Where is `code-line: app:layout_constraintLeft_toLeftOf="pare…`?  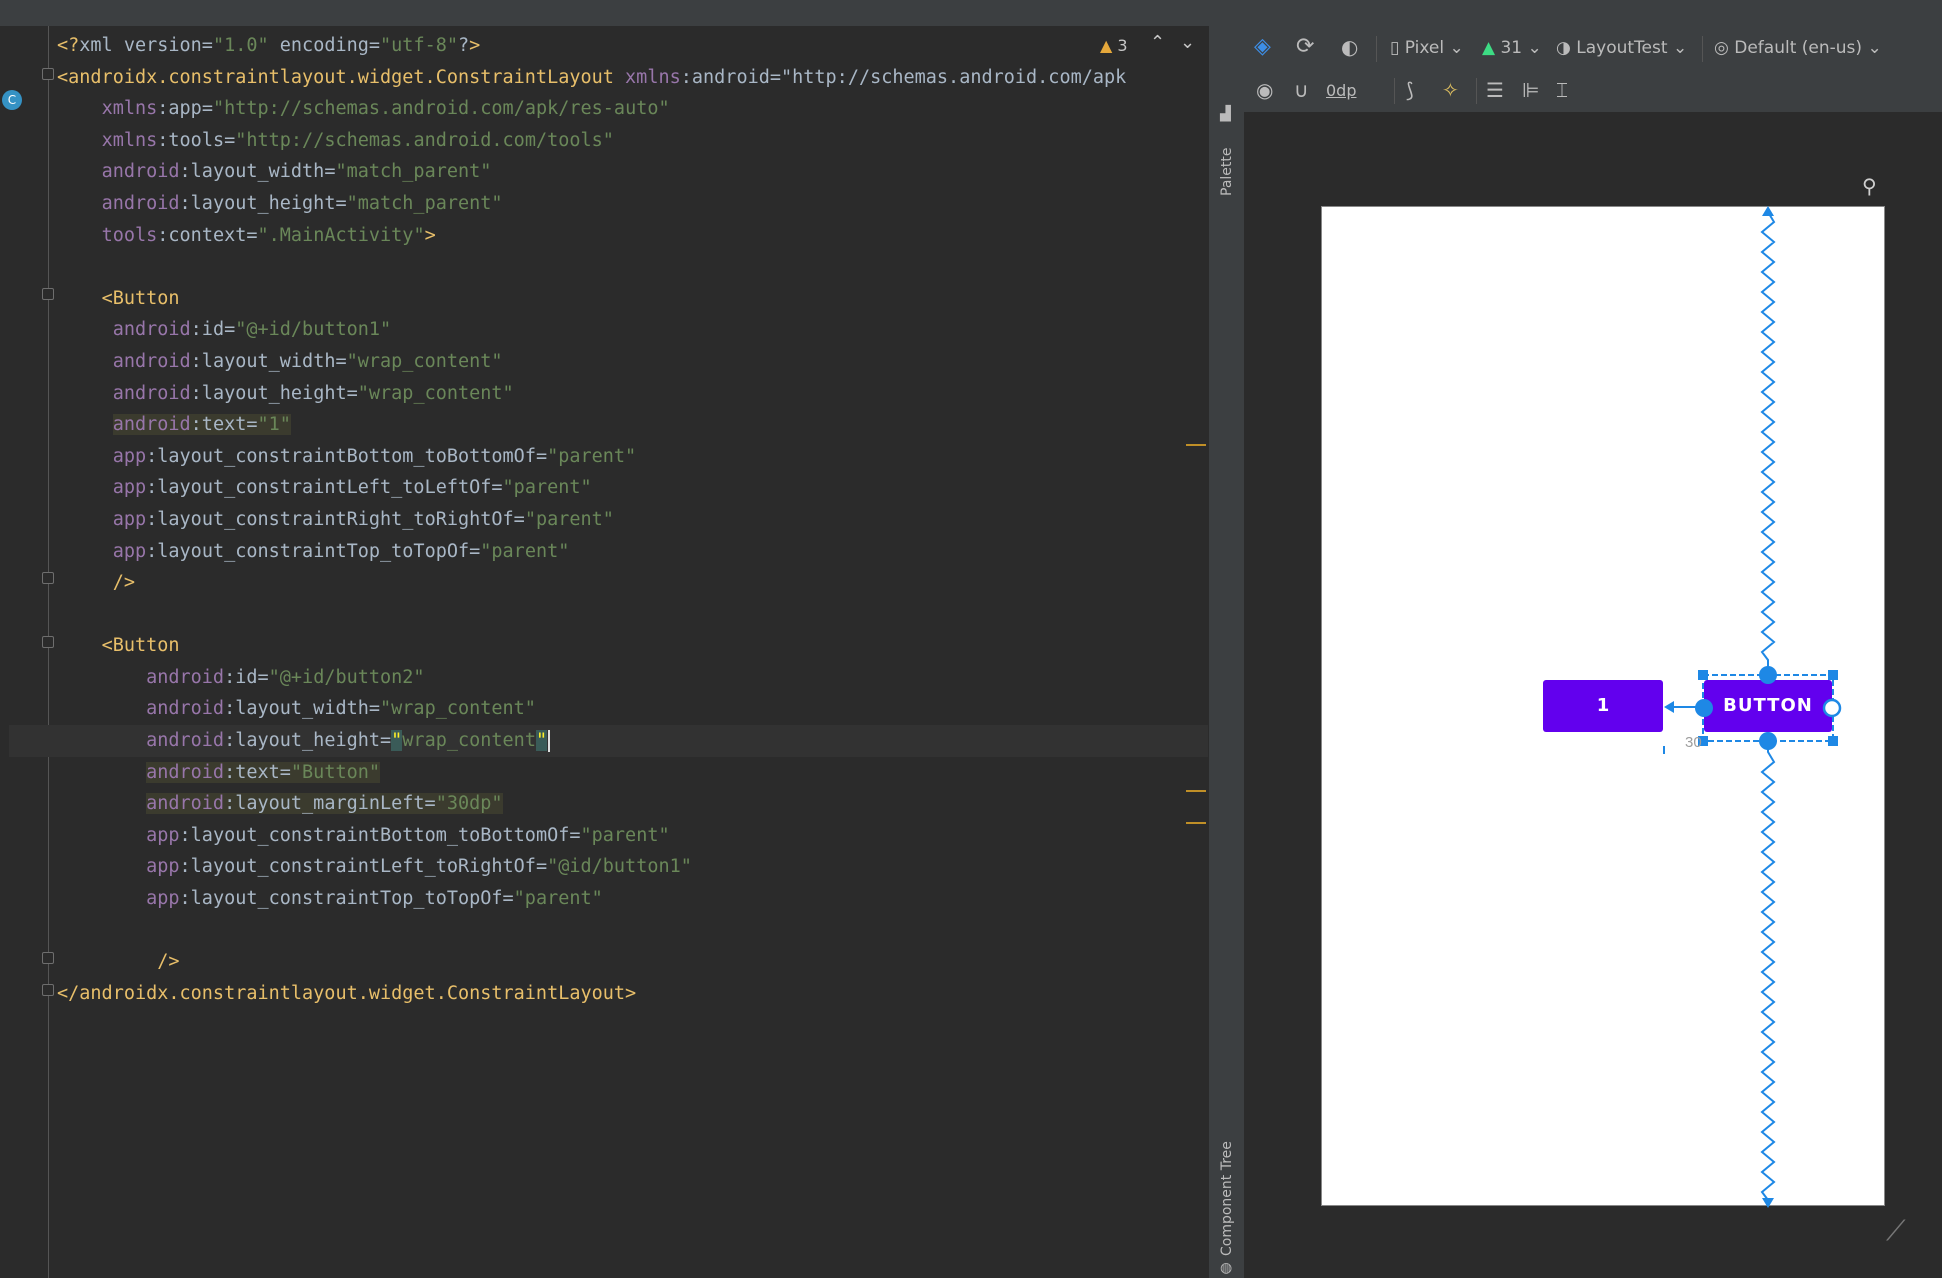
code-line: app:layout_constraintLeft_toLeftOf="pare… is located at coordinates (632, 488).